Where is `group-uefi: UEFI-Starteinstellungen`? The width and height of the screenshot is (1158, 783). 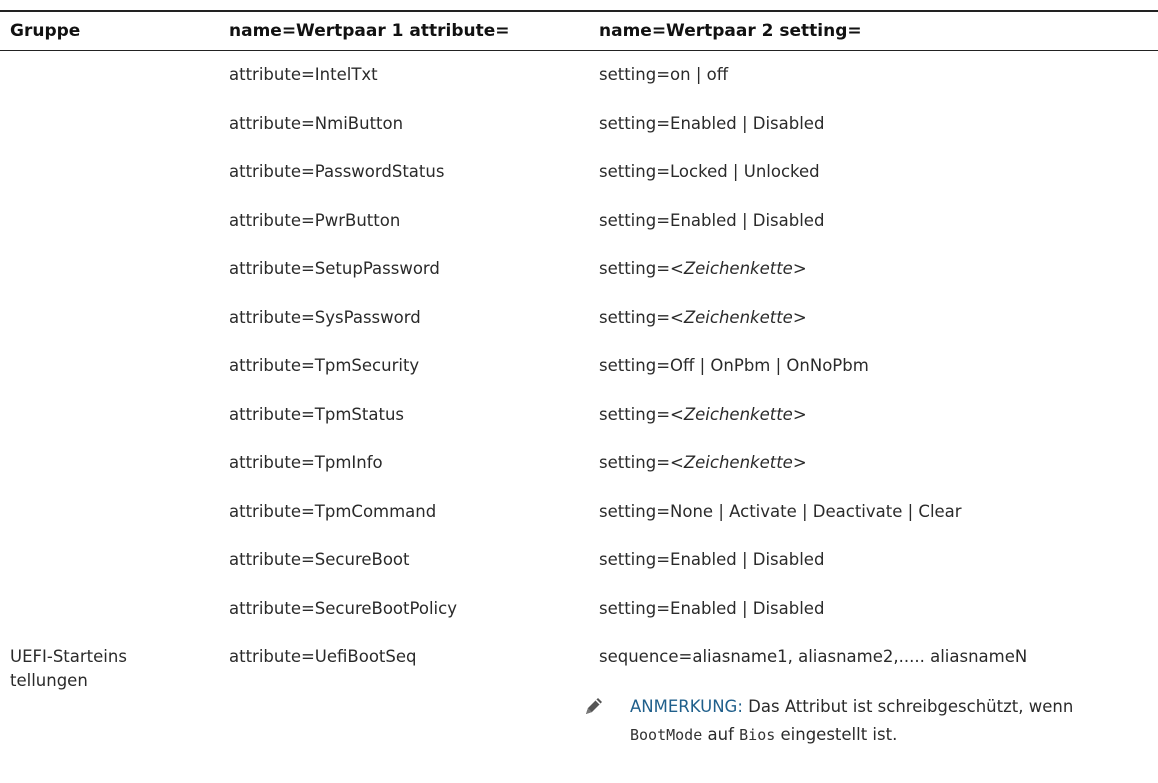
group-uefi: UEFI-Starteinstellungen is located at coordinates (68, 668).